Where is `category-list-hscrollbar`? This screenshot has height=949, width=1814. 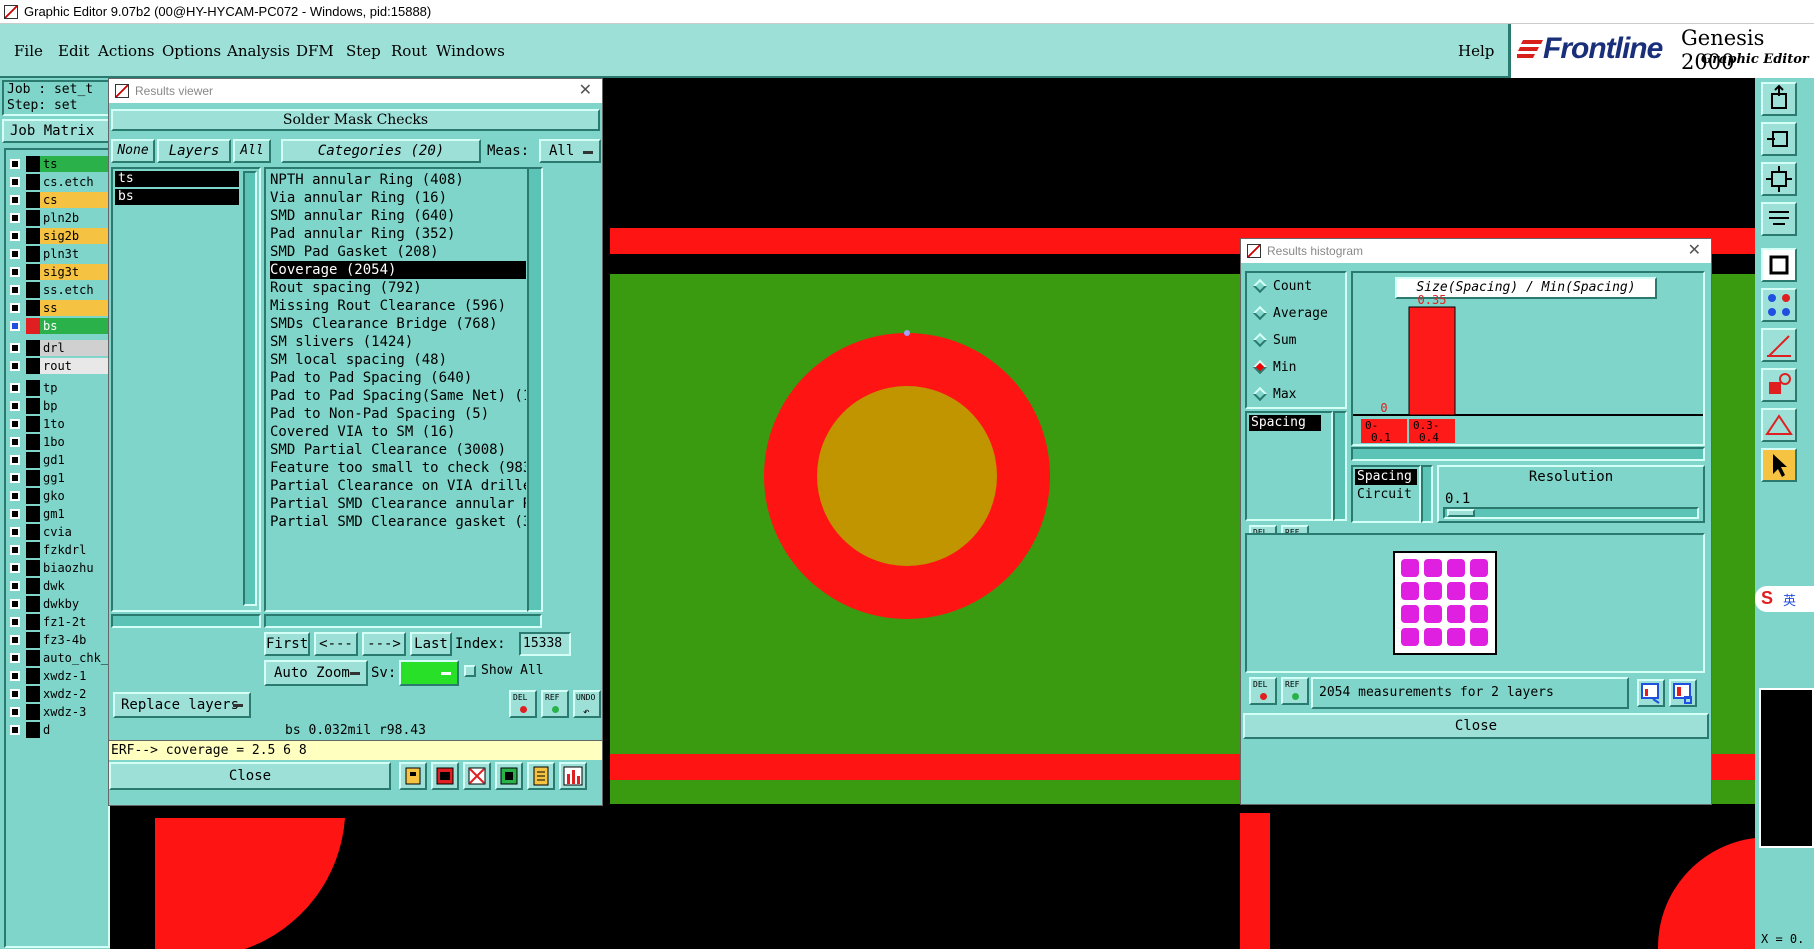
category-list-hscrollbar is located at coordinates (403, 621).